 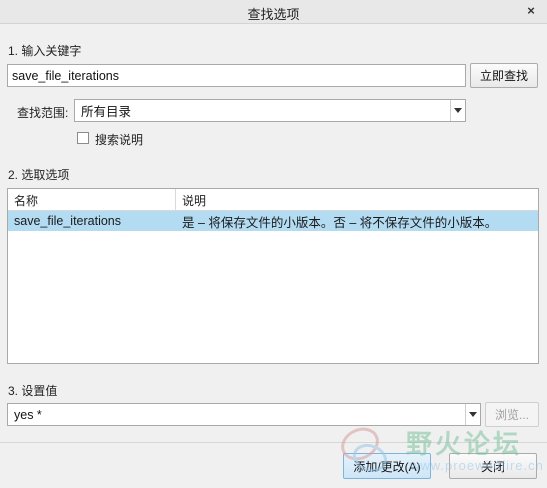 I want to click on option-description-cell: 是 – 将保存文件的小版本。否 – 将不保存文件的小版本。, so click(x=340, y=222).